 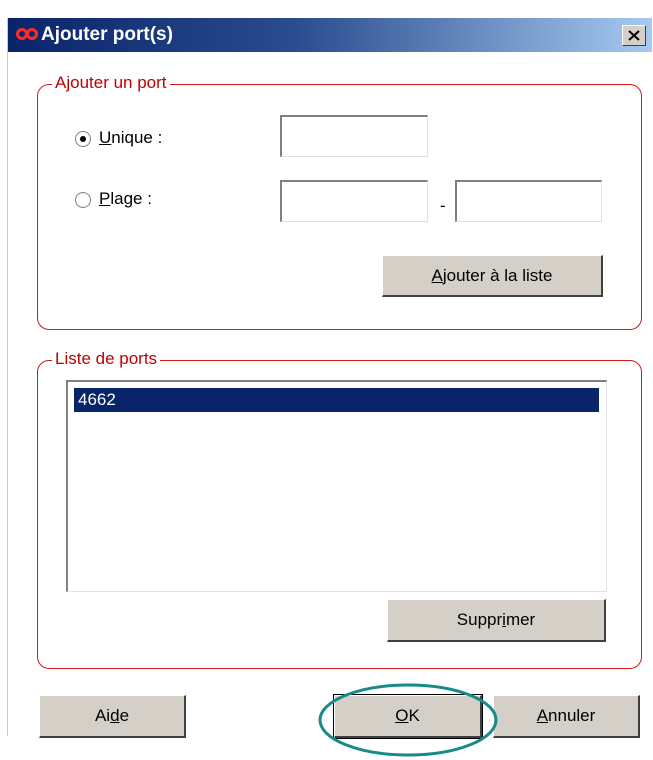 I want to click on cancel-button: Annuler, so click(x=566, y=716).